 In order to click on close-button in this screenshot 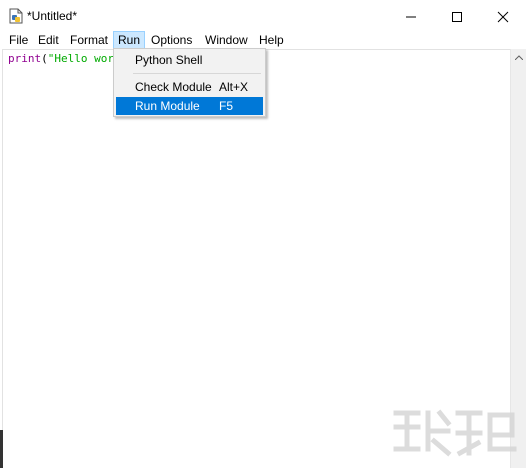, I will do `click(503, 16)`.